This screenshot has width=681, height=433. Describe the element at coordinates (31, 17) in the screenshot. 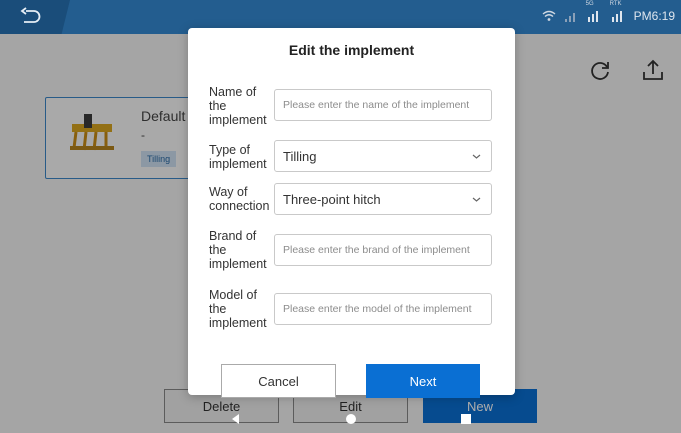

I see `back-icon` at that location.